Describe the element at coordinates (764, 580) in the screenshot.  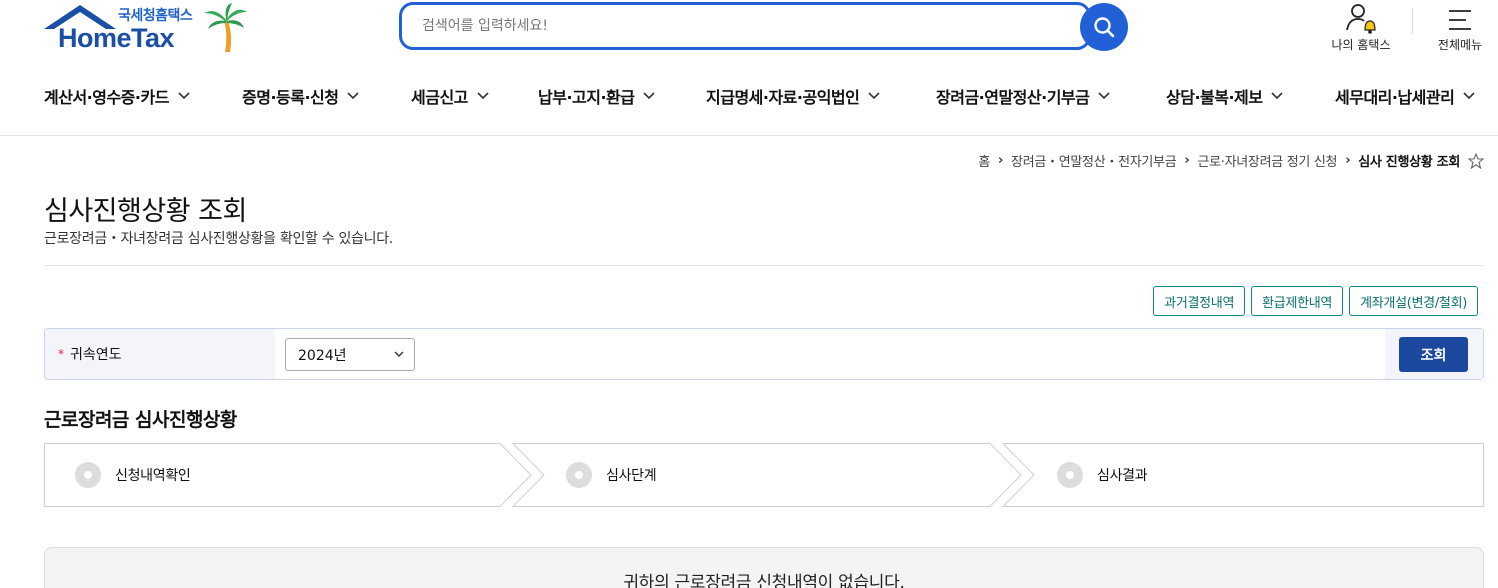
I see `no-application-message: 귀하의 근로장려금 신청내역이 없습니다.` at that location.